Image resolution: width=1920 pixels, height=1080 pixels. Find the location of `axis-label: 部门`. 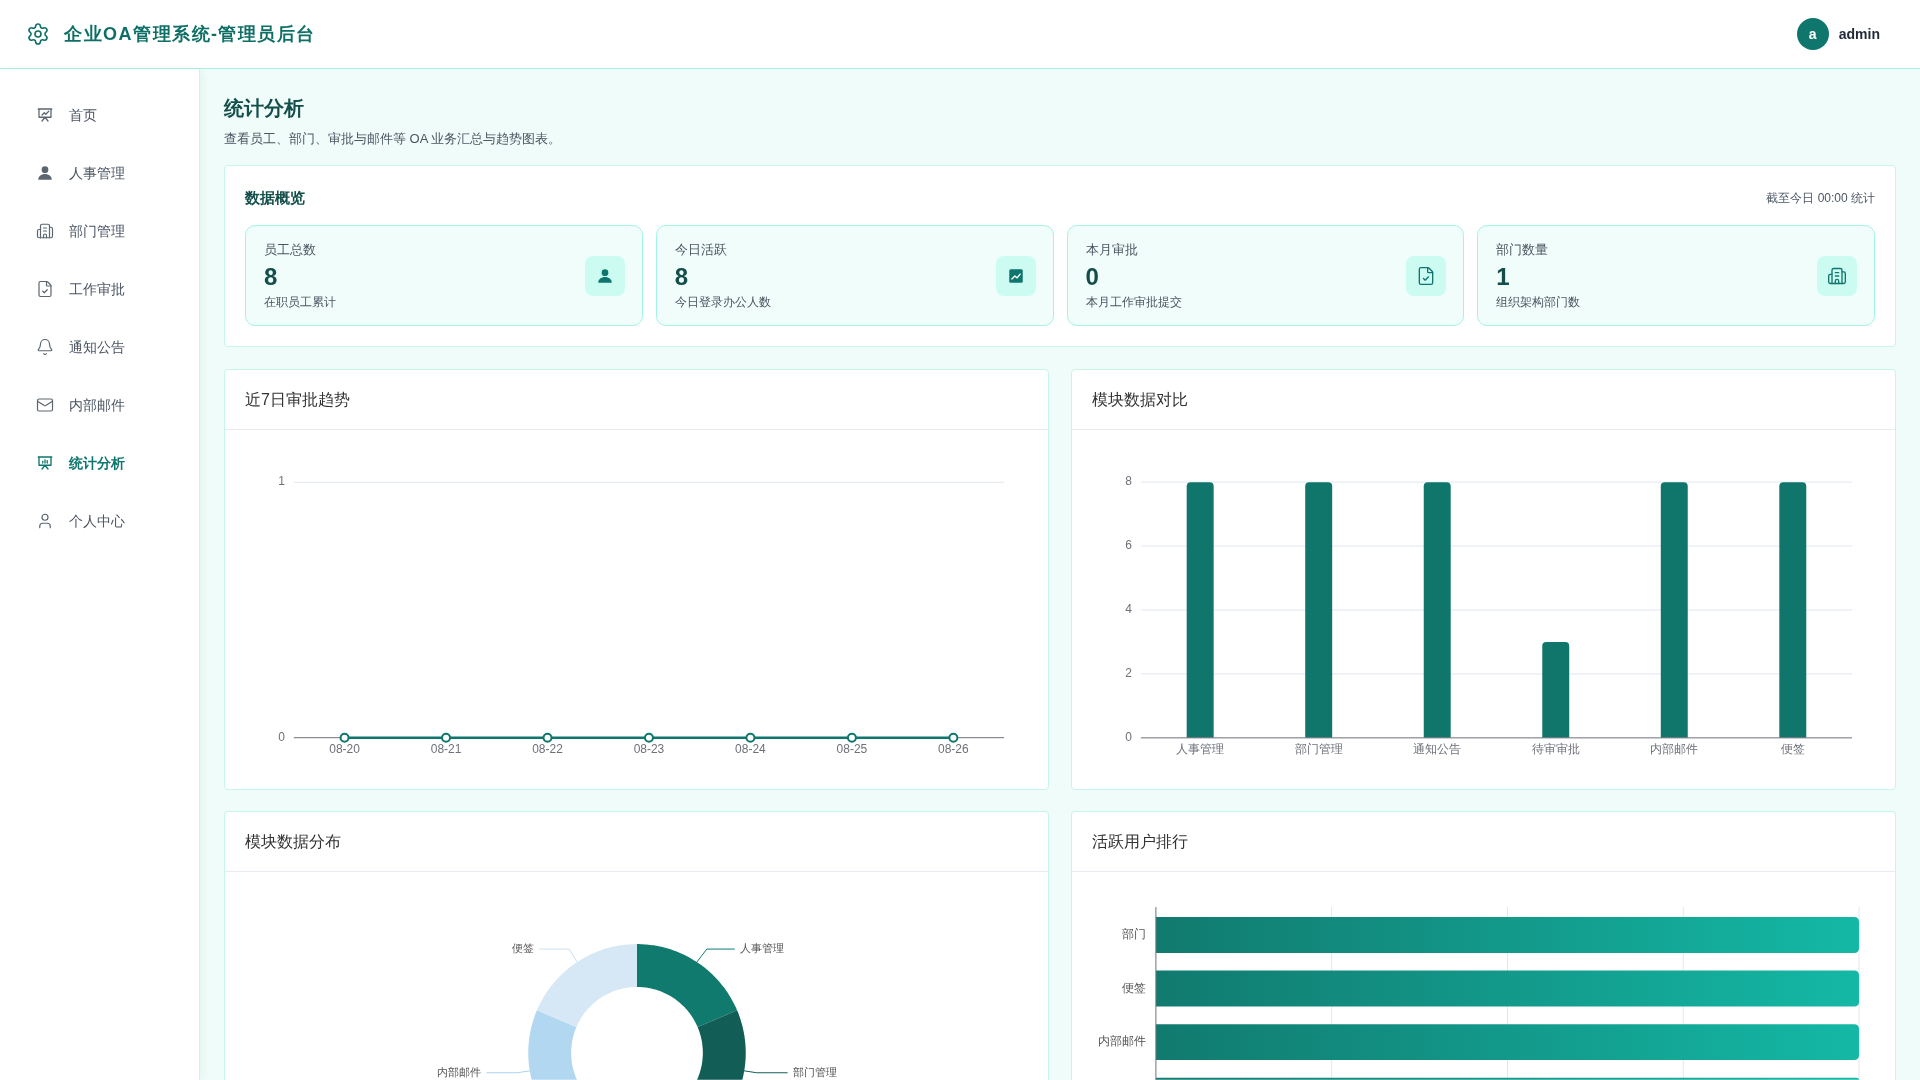

axis-label: 部门 is located at coordinates (1133, 934).